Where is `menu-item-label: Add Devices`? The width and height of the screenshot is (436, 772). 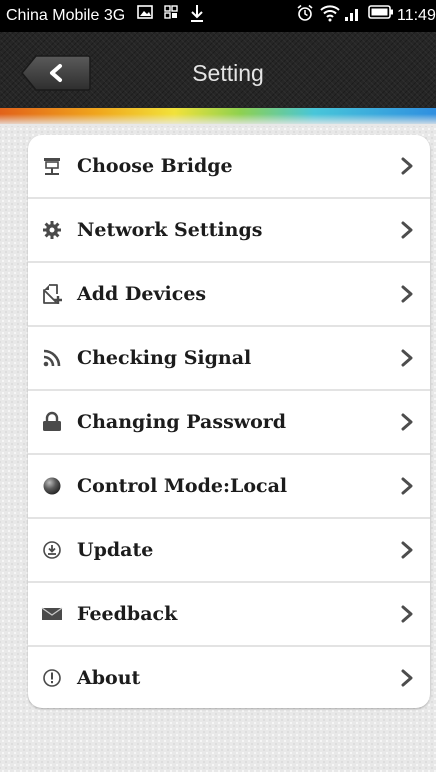 menu-item-label: Add Devices is located at coordinates (142, 294).